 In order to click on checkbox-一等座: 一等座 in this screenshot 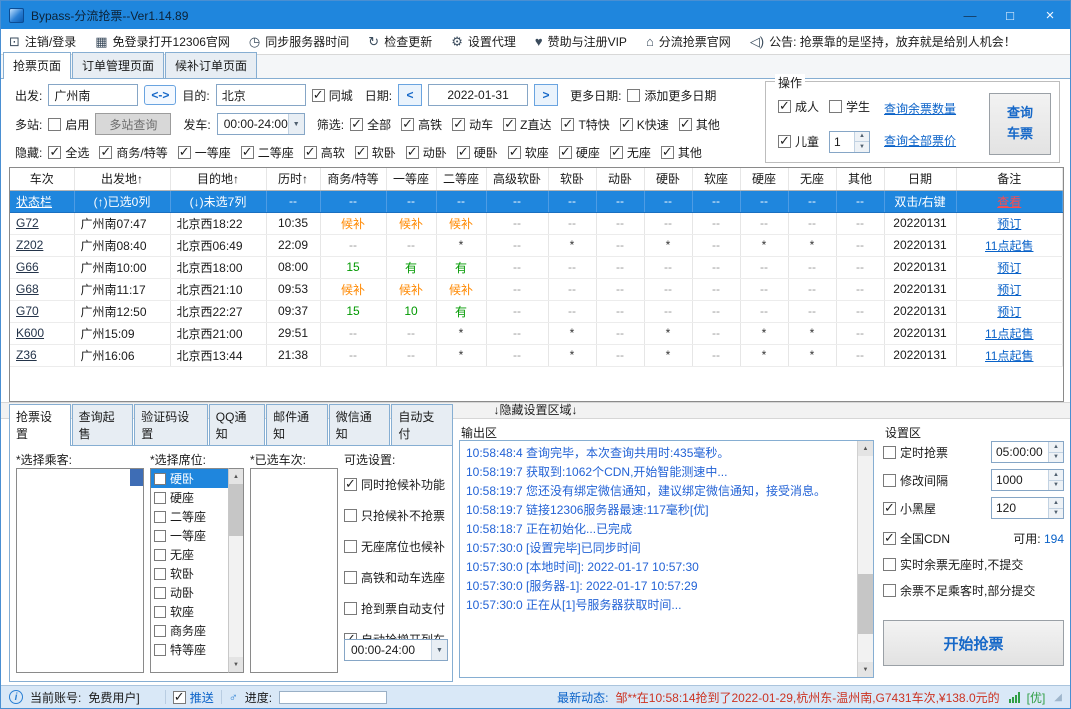, I will do `click(204, 152)`.